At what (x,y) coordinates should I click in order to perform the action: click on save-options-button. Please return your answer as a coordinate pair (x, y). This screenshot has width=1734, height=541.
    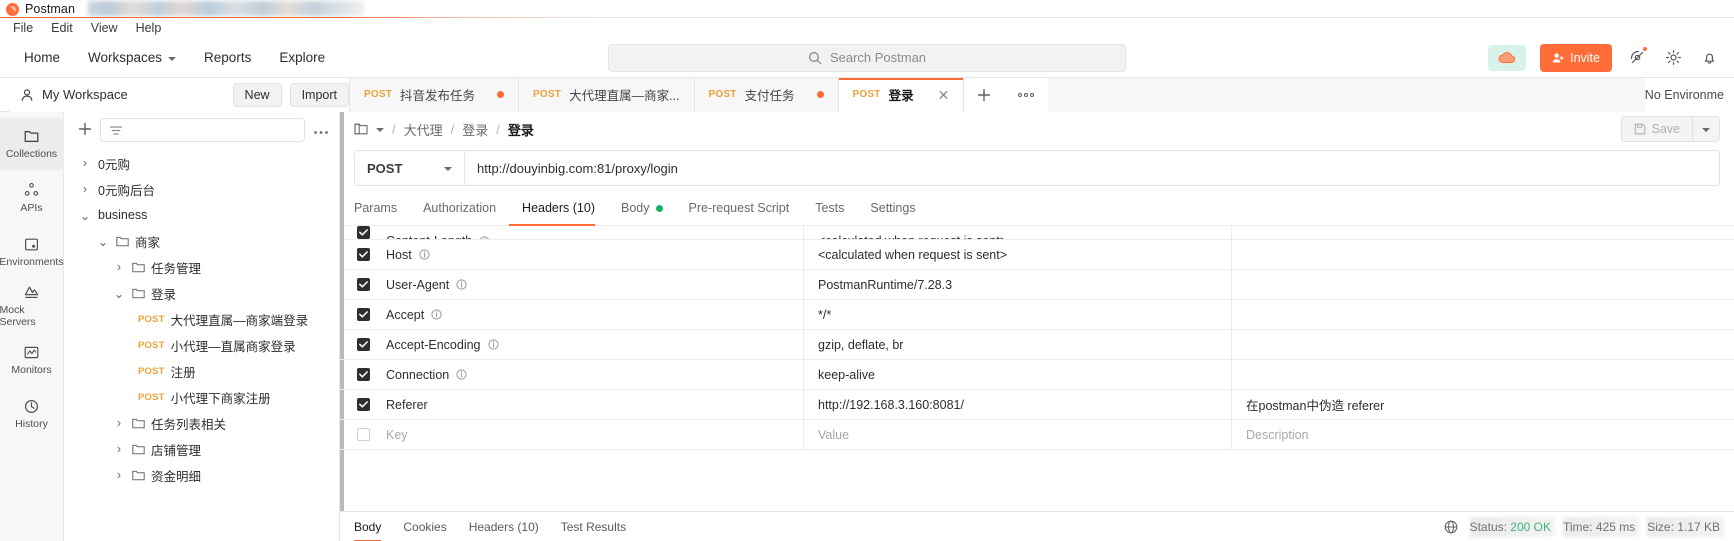
    Looking at the image, I should click on (1706, 129).